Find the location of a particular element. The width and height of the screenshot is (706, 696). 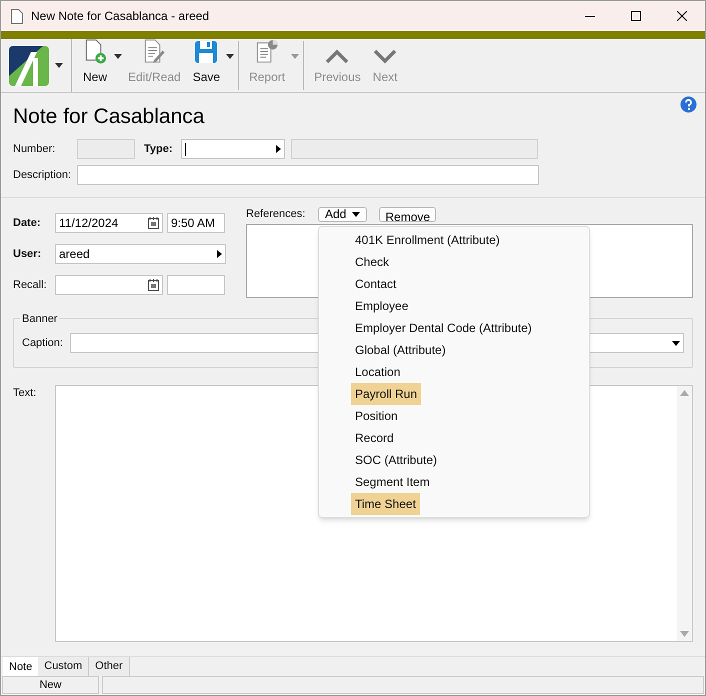

field-label: Description: is located at coordinates (42, 175).